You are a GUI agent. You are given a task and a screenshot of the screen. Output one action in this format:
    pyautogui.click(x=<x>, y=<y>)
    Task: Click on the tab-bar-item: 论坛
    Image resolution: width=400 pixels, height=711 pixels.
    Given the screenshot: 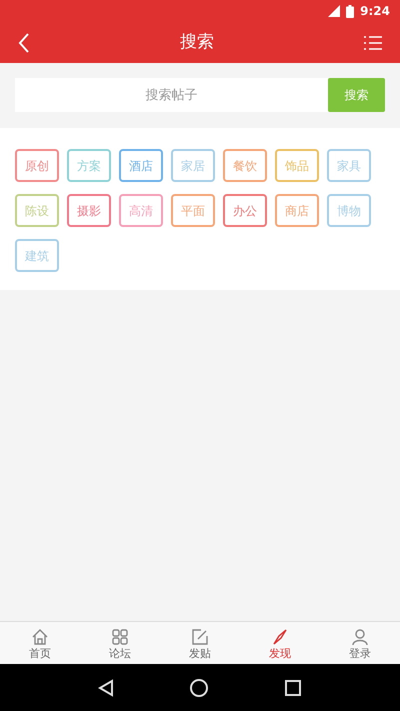 What is the action you would take?
    pyautogui.click(x=120, y=643)
    